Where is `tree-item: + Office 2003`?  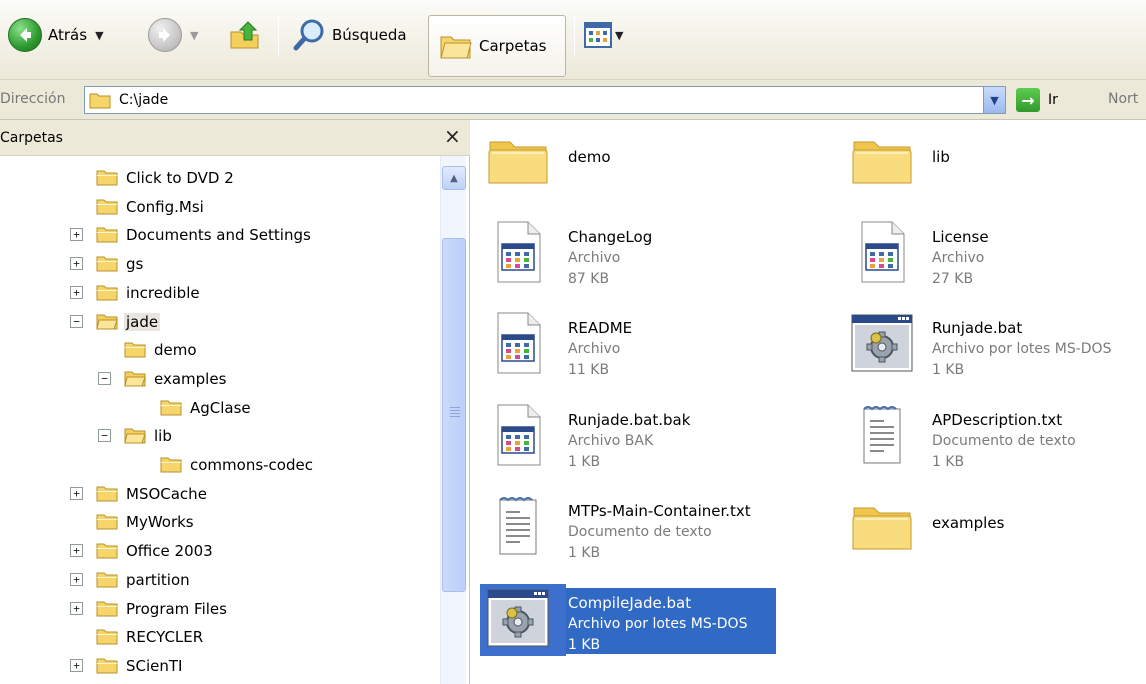 tree-item: + Office 2003 is located at coordinates (220, 551).